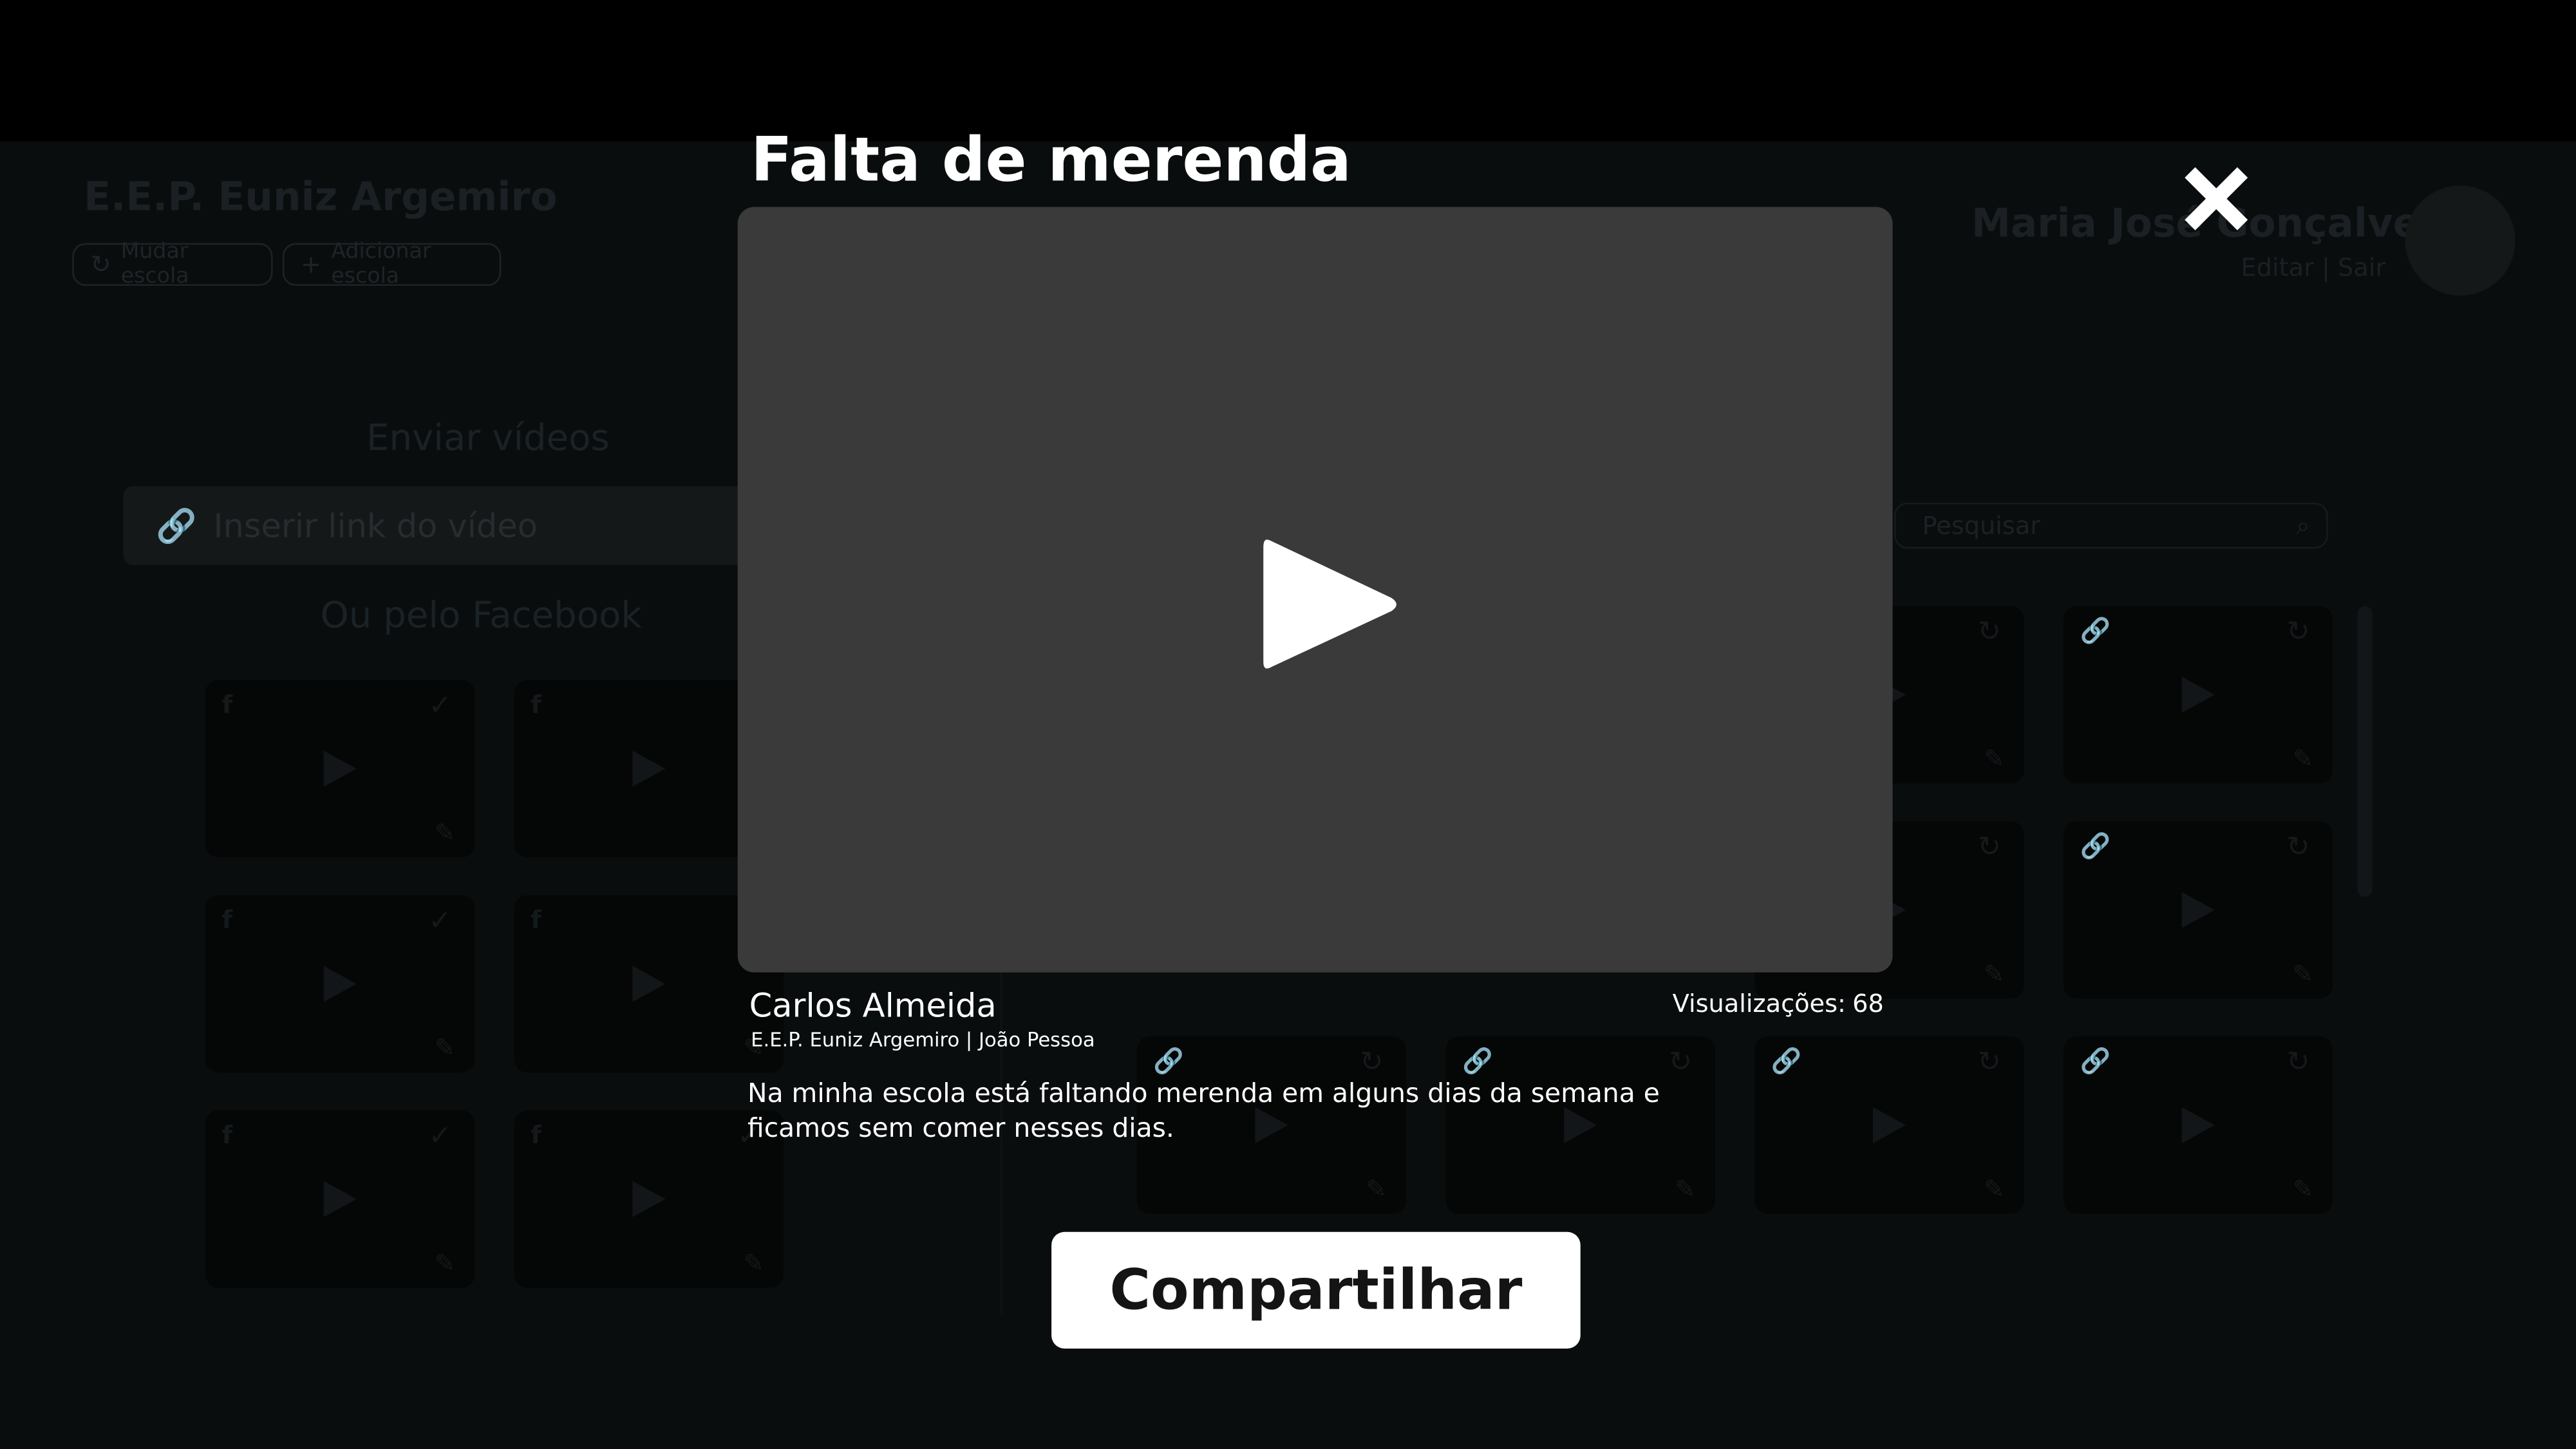 The height and width of the screenshot is (1449, 2576). Describe the element at coordinates (2313, 268) in the screenshot. I see `user-links: Editar | Sair` at that location.